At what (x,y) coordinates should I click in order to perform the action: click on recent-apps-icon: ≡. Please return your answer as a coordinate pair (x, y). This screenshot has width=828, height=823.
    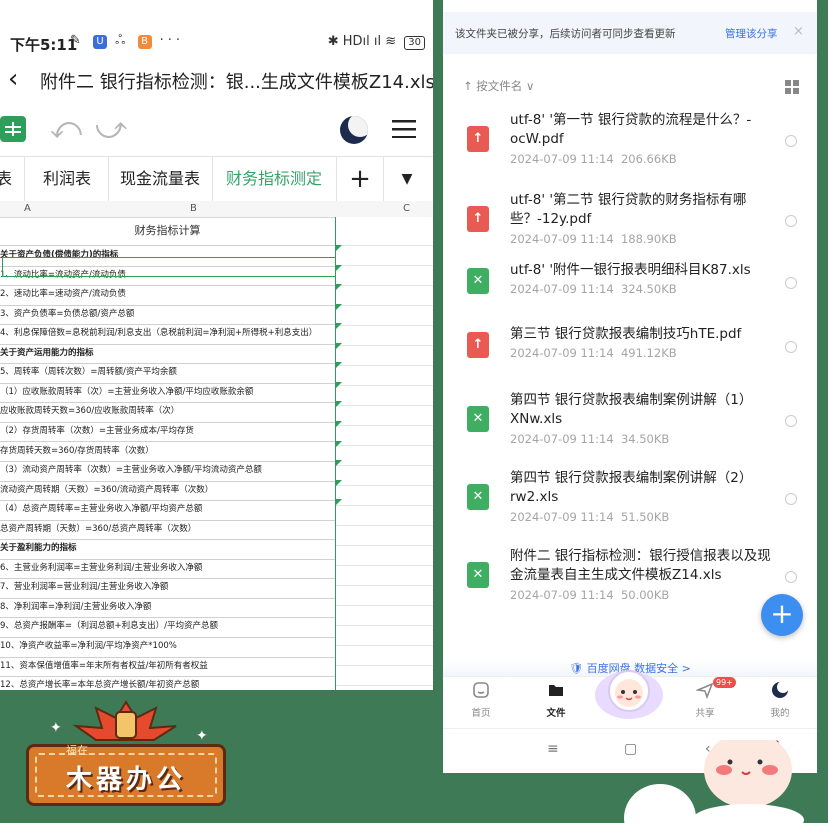
    Looking at the image, I should click on (553, 749).